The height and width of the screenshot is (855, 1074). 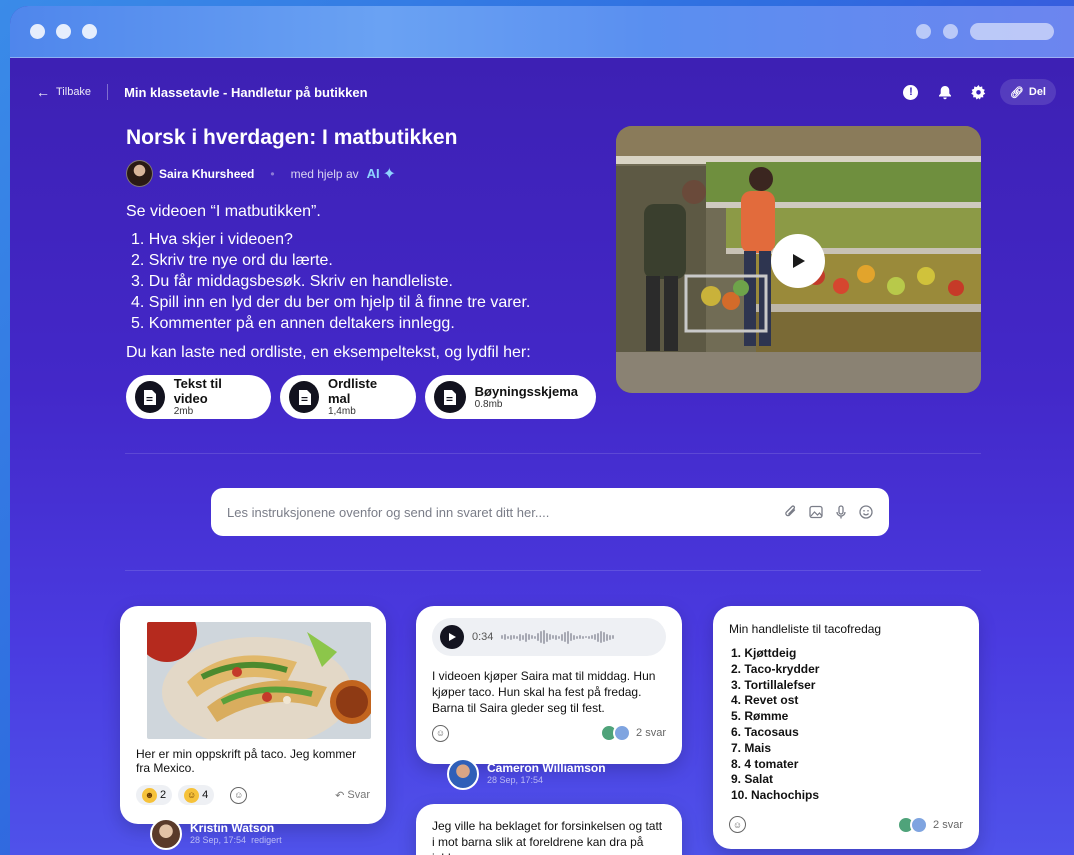 I want to click on attachment-file: Bøyningsskjema 0.8mb, so click(x=510, y=397).